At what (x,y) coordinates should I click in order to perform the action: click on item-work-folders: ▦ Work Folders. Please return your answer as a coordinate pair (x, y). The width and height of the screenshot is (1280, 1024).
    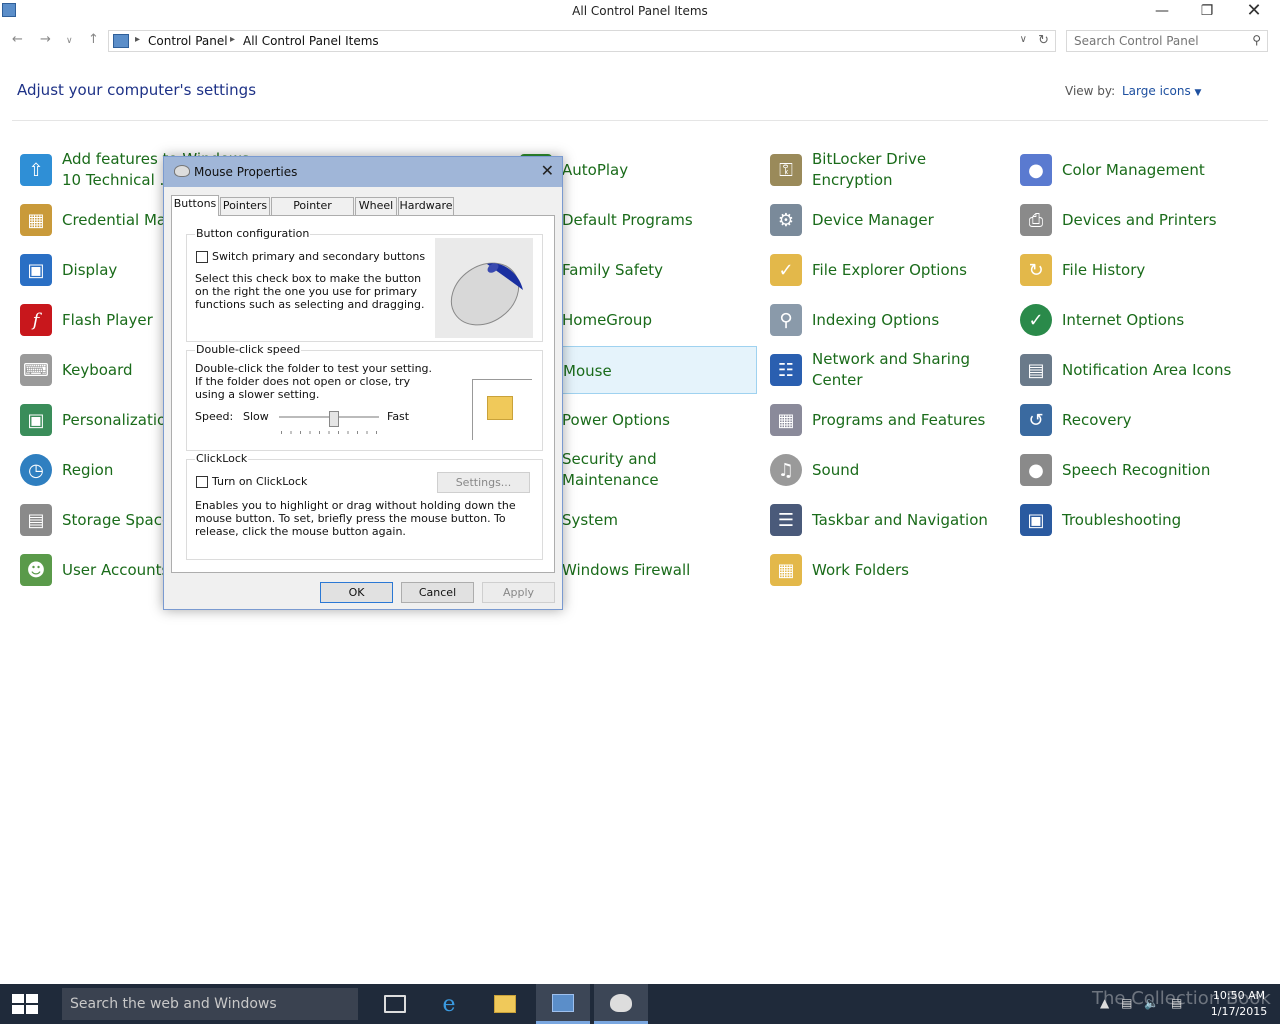
    Looking at the image, I should click on (884, 570).